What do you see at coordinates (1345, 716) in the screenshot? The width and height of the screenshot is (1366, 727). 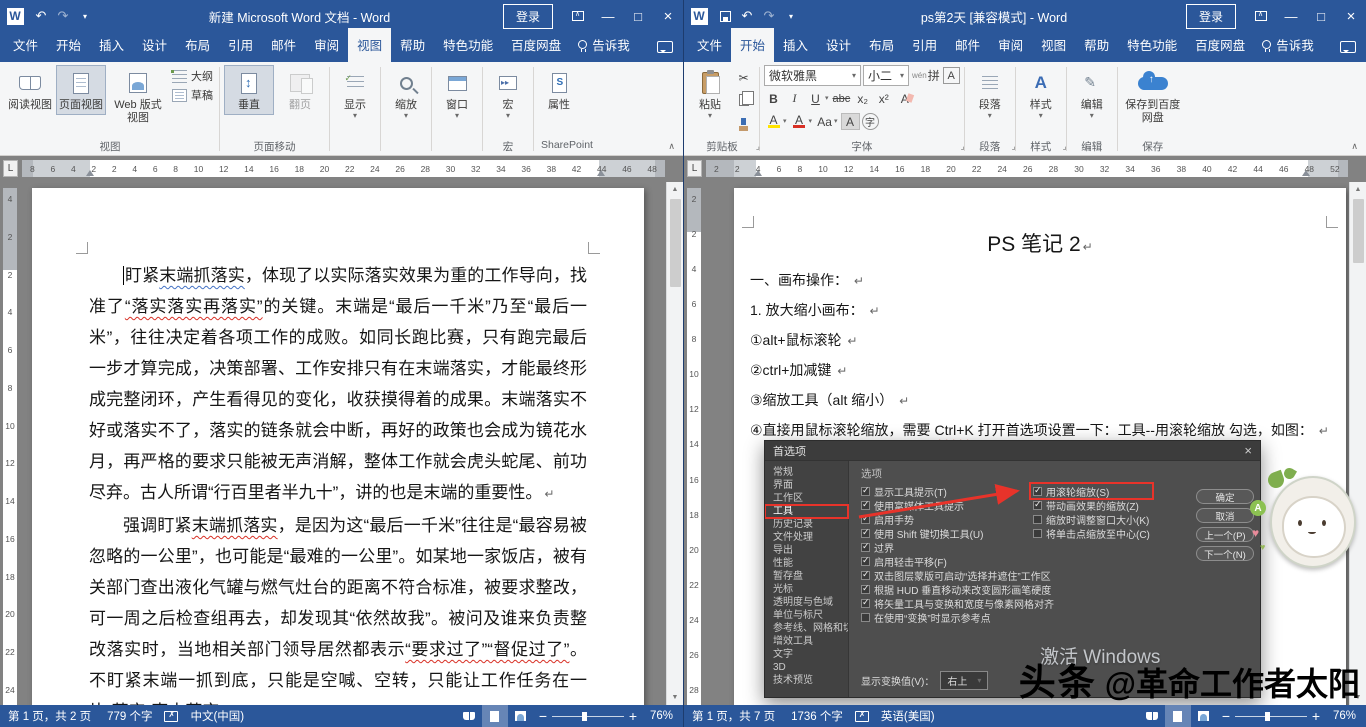 I see `zoom-percentage: 76%` at bounding box center [1345, 716].